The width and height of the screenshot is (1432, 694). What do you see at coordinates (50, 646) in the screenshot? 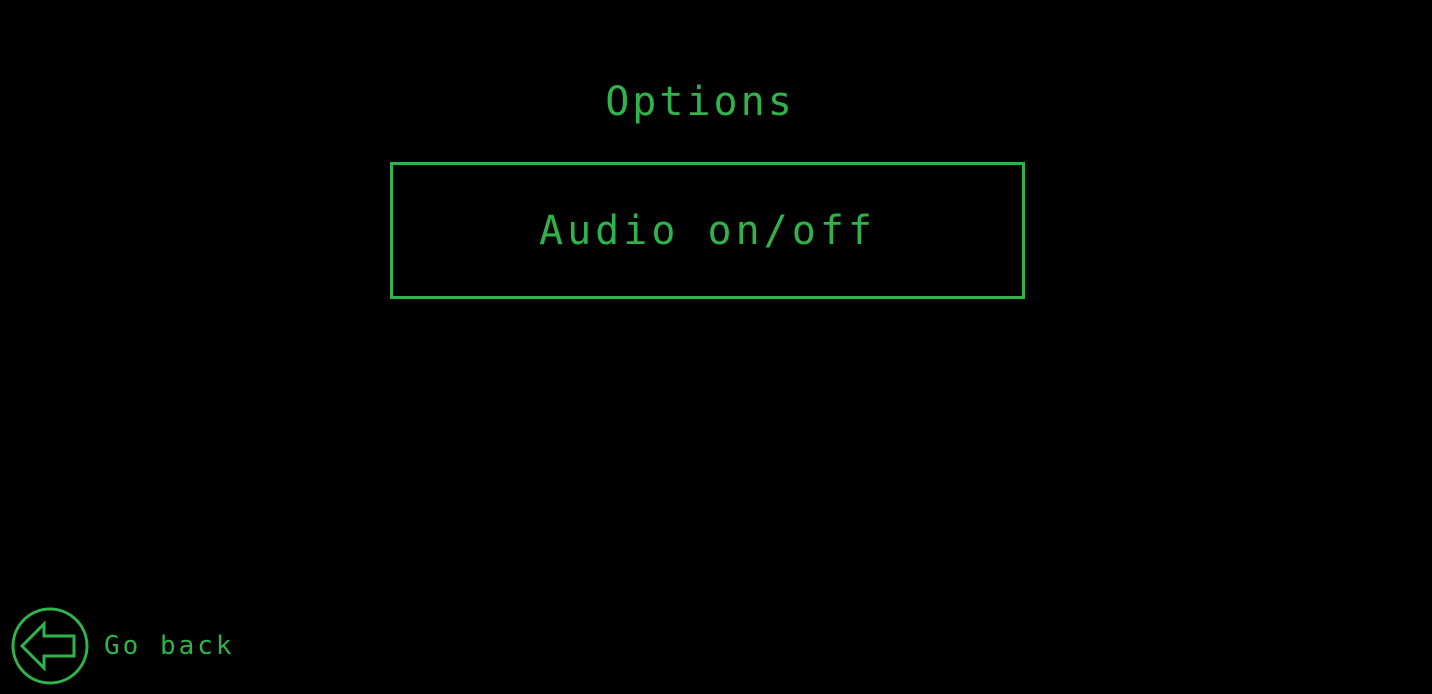
I see `back-arrow-icon` at bounding box center [50, 646].